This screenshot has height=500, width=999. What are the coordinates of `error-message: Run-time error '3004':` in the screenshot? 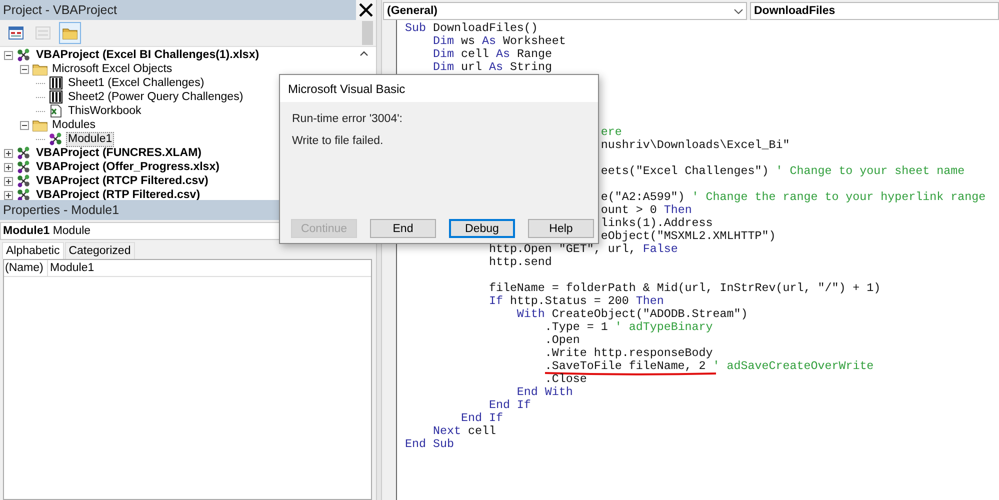 It's located at (348, 119).